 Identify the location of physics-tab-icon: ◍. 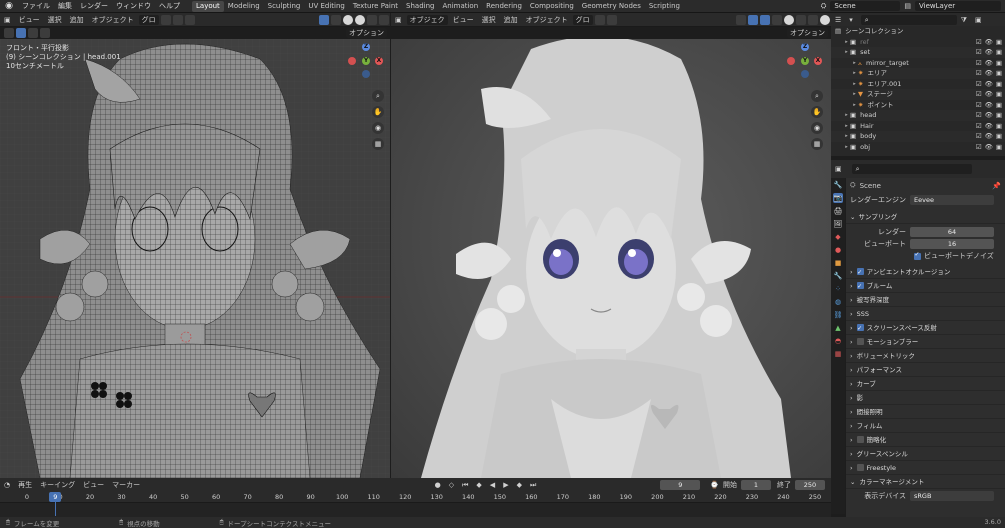
(838, 302).